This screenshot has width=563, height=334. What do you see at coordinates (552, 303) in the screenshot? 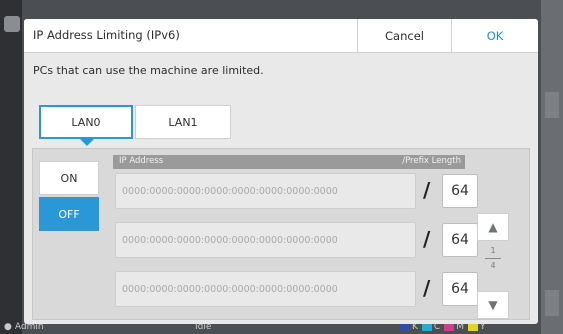
I see `background-scroll-down-button` at bounding box center [552, 303].